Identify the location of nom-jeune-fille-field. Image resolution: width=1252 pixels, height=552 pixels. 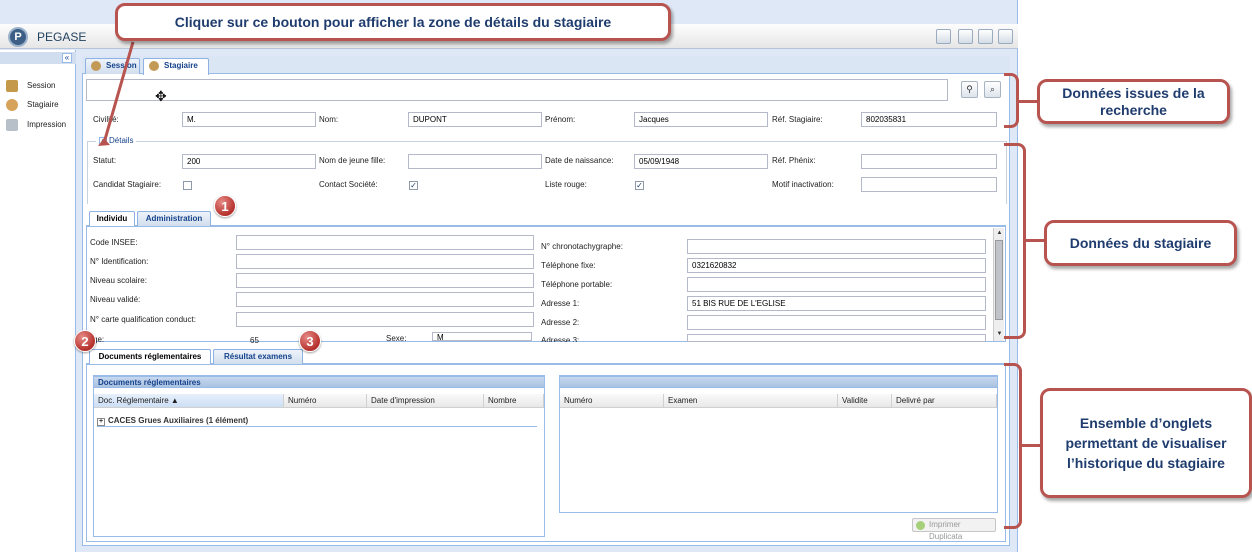
(475, 161).